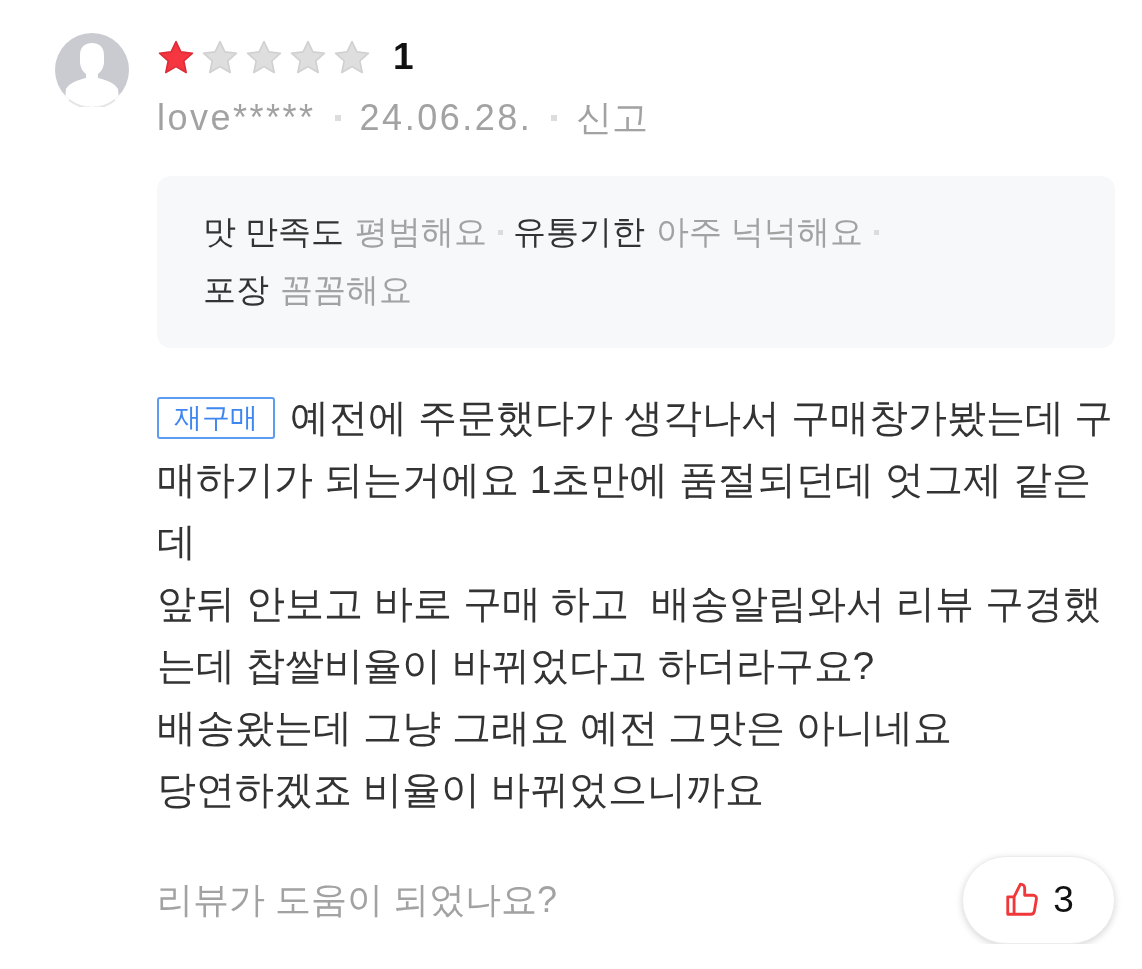  What do you see at coordinates (216, 418) in the screenshot?
I see `repurchase-tag: 재구매` at bounding box center [216, 418].